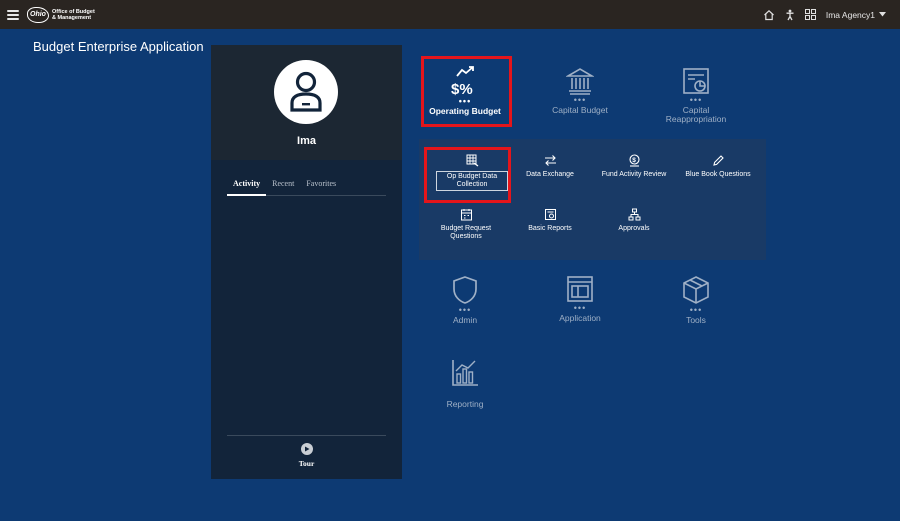 Image resolution: width=900 pixels, height=521 pixels. What do you see at coordinates (466, 91) in the screenshot?
I see `highlight-box-operating-budget` at bounding box center [466, 91].